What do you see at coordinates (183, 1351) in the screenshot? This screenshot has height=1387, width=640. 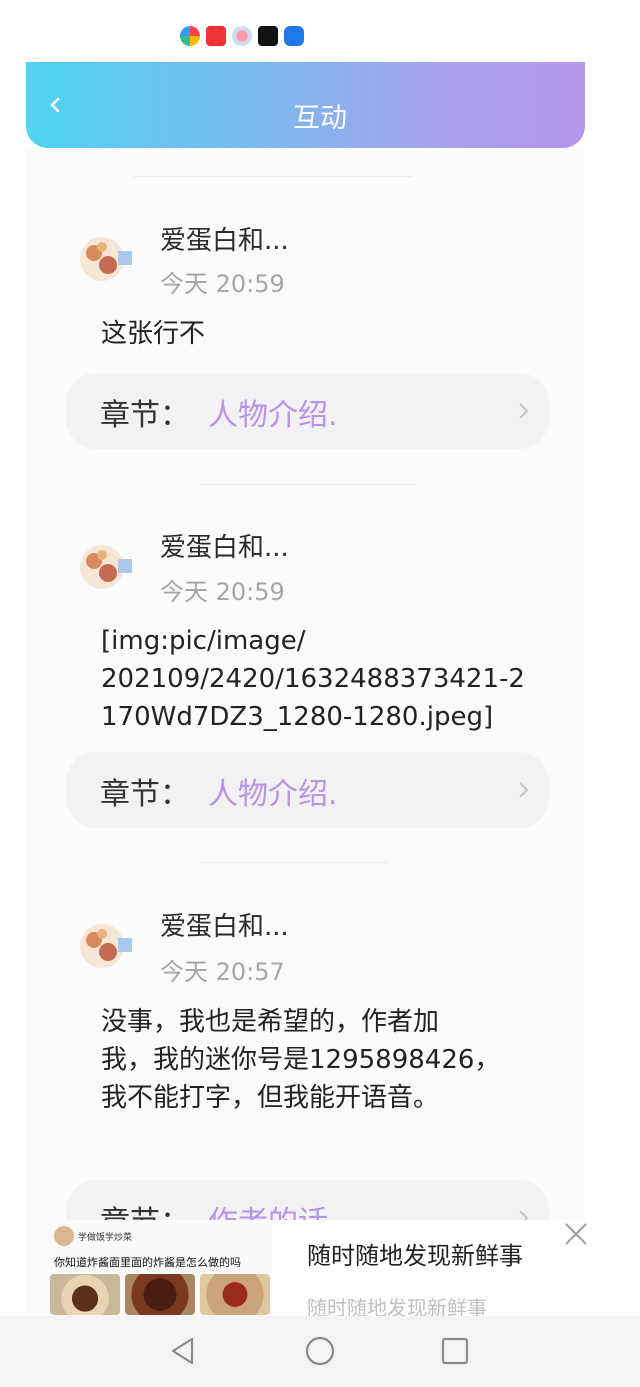 I see `back-triangle-icon` at bounding box center [183, 1351].